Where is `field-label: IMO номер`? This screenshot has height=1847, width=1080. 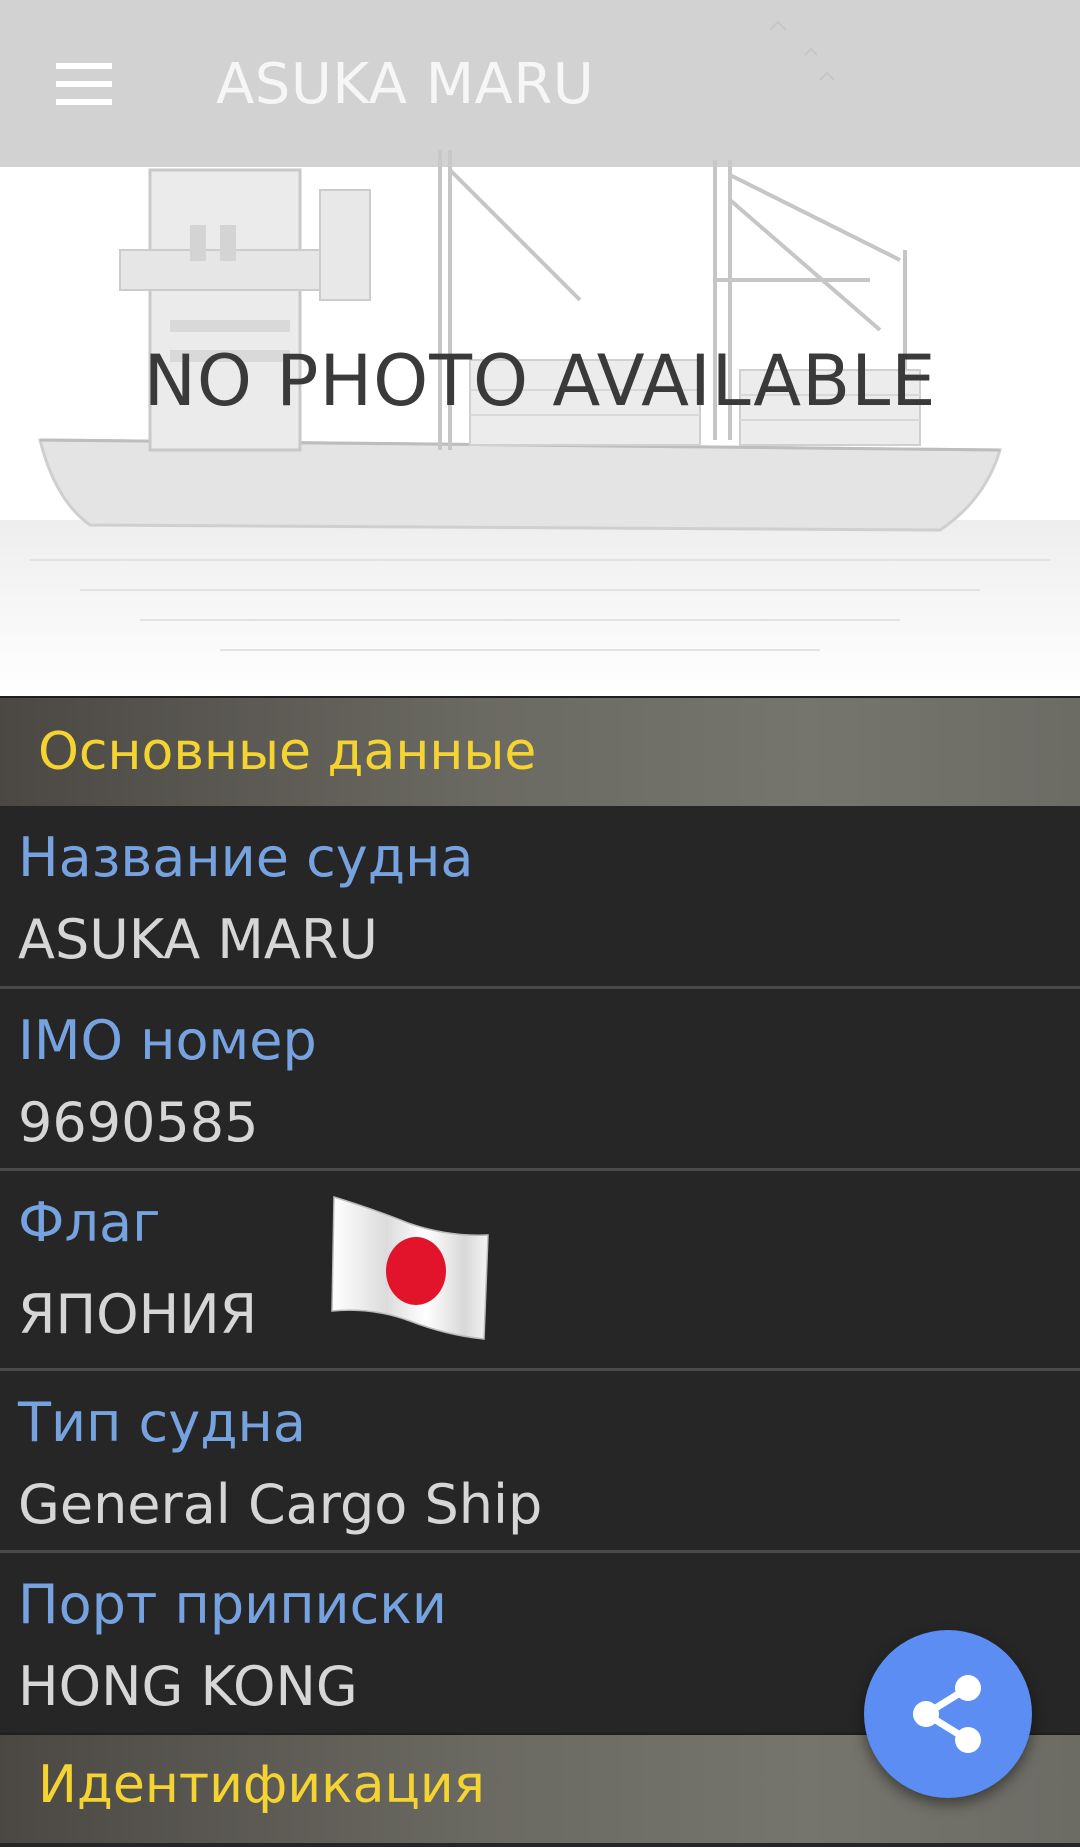 field-label: IMO номер is located at coordinates (167, 1040).